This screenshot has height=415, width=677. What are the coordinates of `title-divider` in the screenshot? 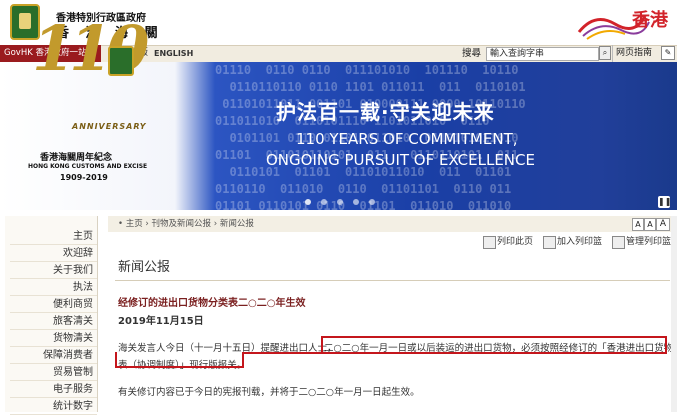 It's located at (392, 280).